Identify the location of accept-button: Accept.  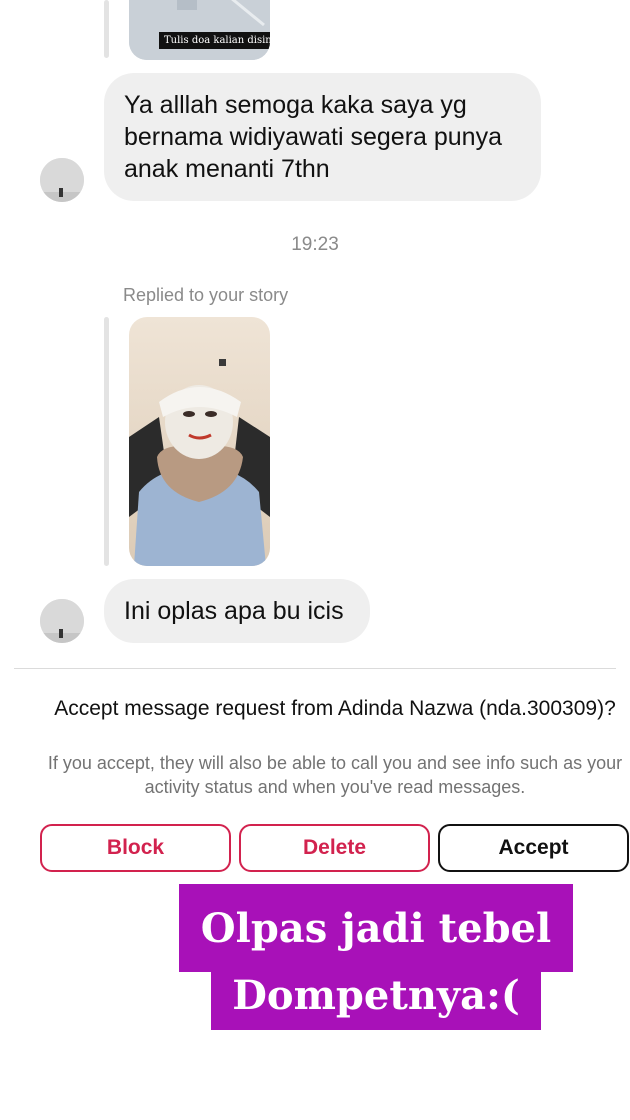
(533, 848).